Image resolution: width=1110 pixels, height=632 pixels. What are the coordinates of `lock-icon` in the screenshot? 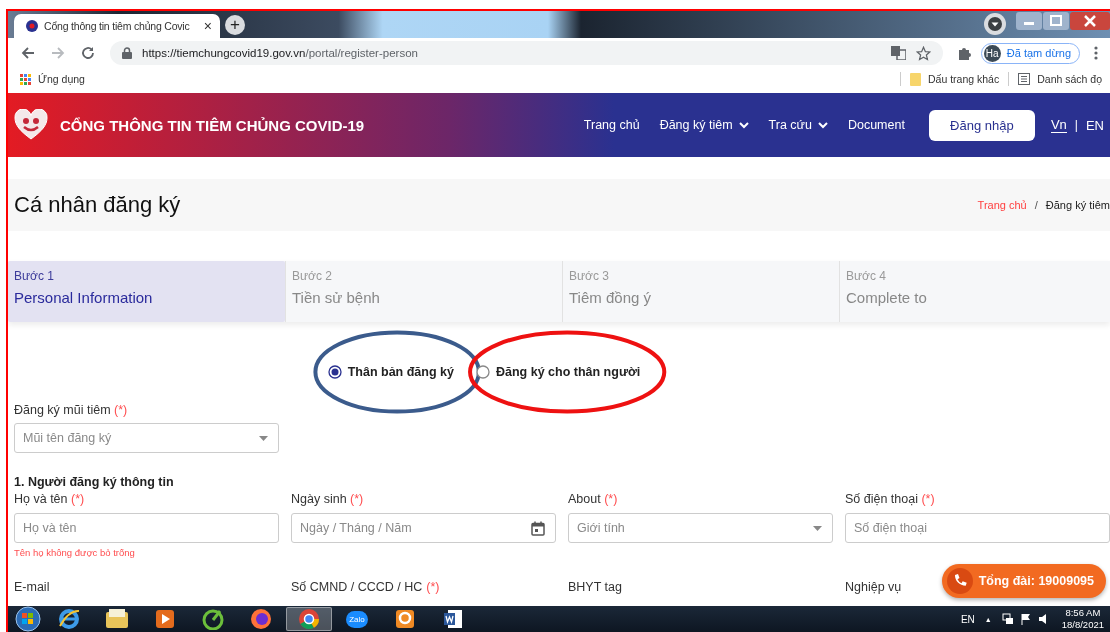 It's located at (127, 53).